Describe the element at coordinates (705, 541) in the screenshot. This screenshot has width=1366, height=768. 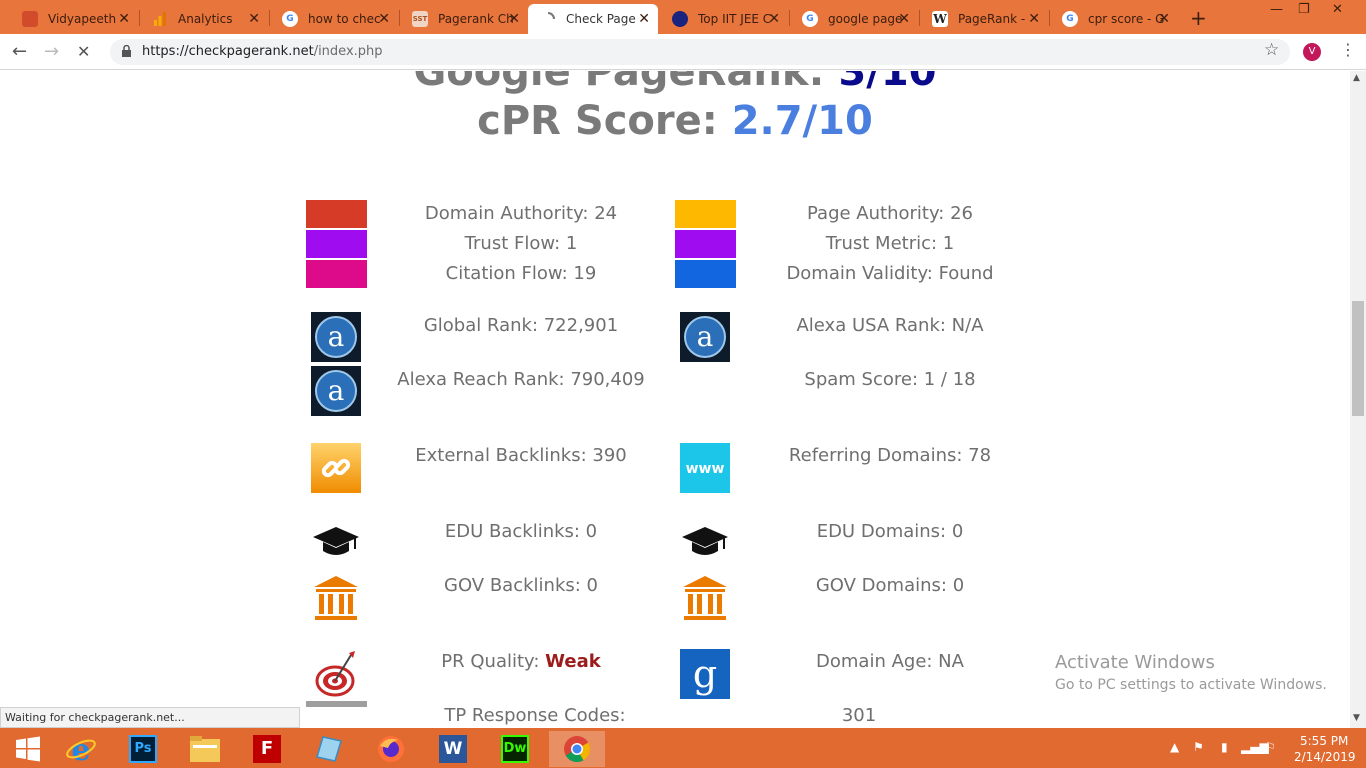
I see `graduation-cap-icon` at that location.